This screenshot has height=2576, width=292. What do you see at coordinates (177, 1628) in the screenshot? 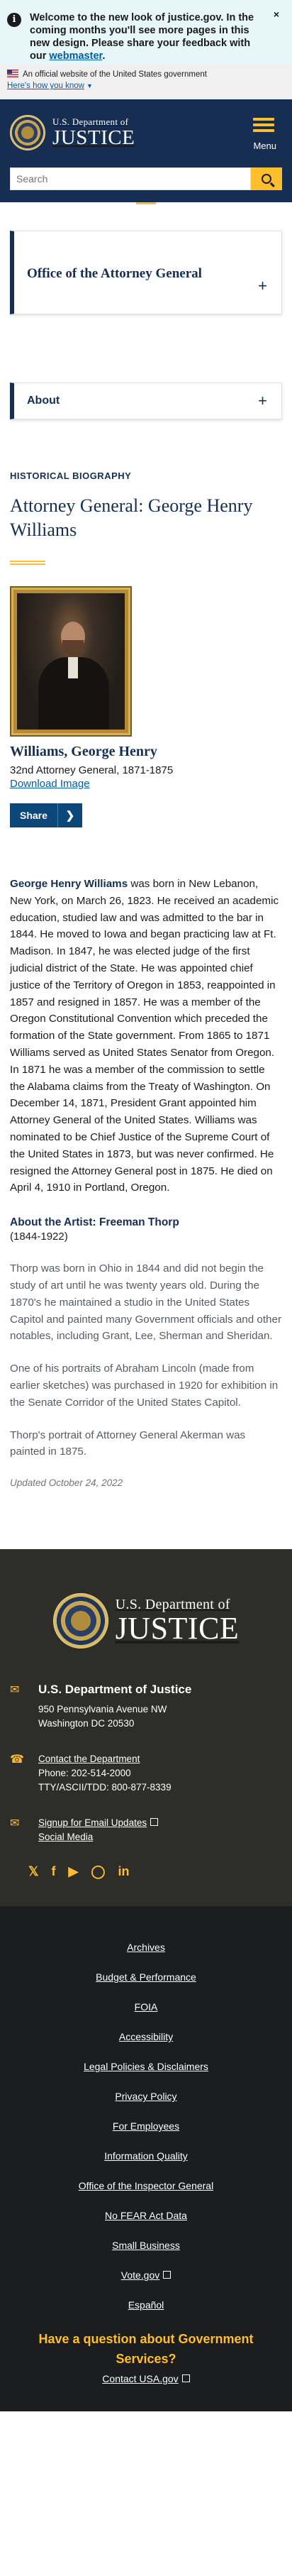
I see `footer-logo-justice: JUSTICE` at bounding box center [177, 1628].